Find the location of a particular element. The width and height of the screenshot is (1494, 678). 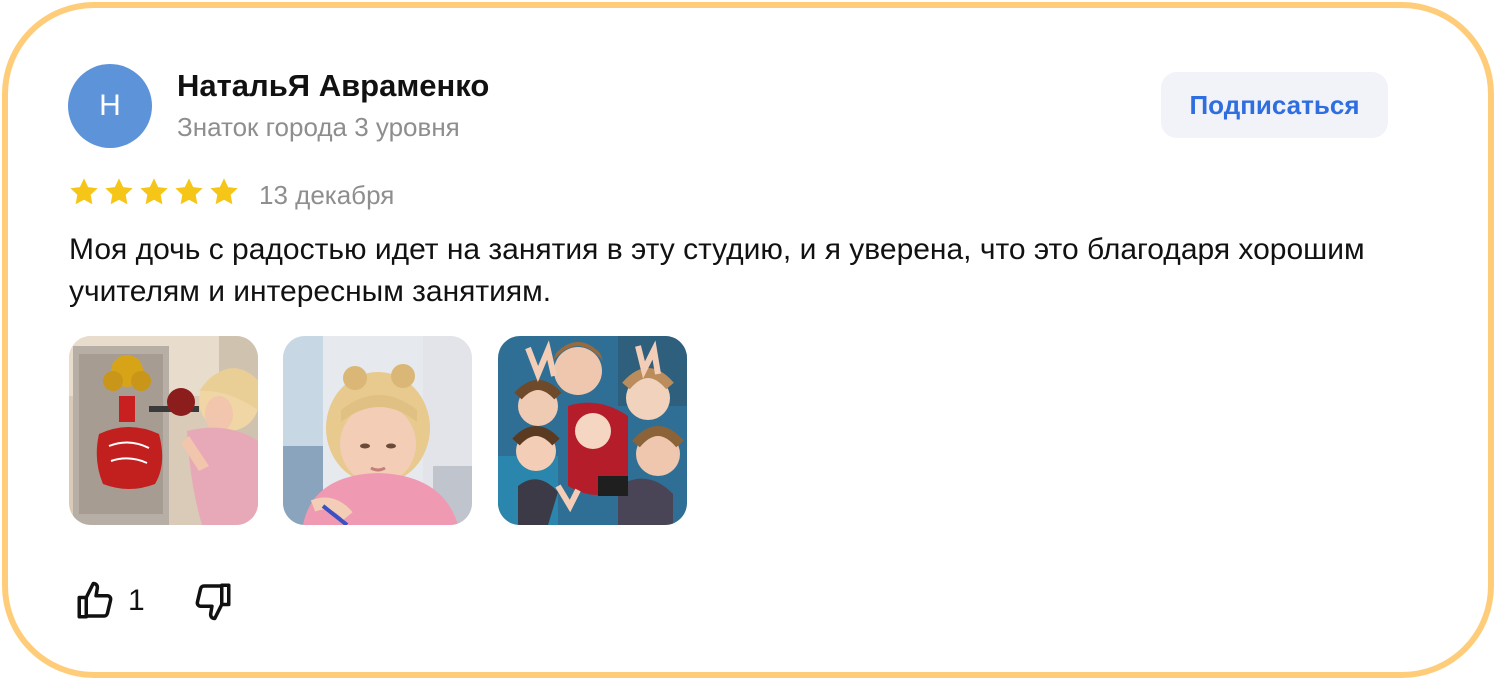

avatar: Н is located at coordinates (110, 106).